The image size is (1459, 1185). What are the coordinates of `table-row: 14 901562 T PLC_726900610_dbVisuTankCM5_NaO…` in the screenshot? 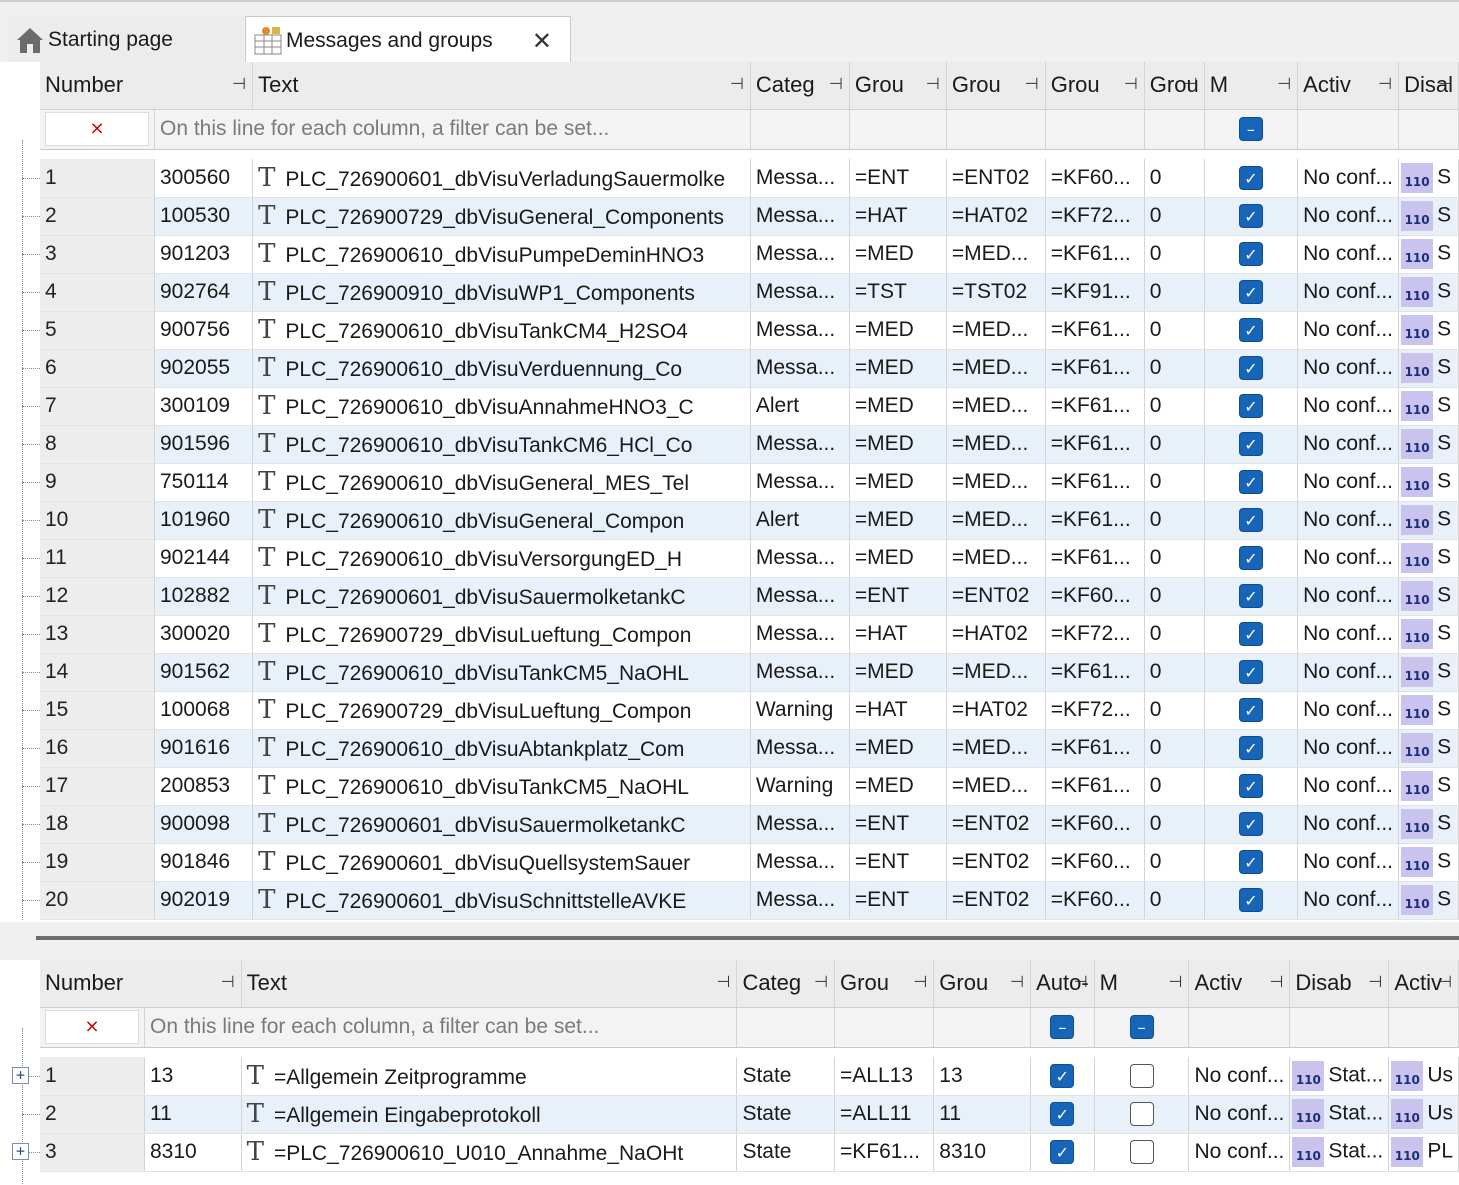 It's located at (749, 672).